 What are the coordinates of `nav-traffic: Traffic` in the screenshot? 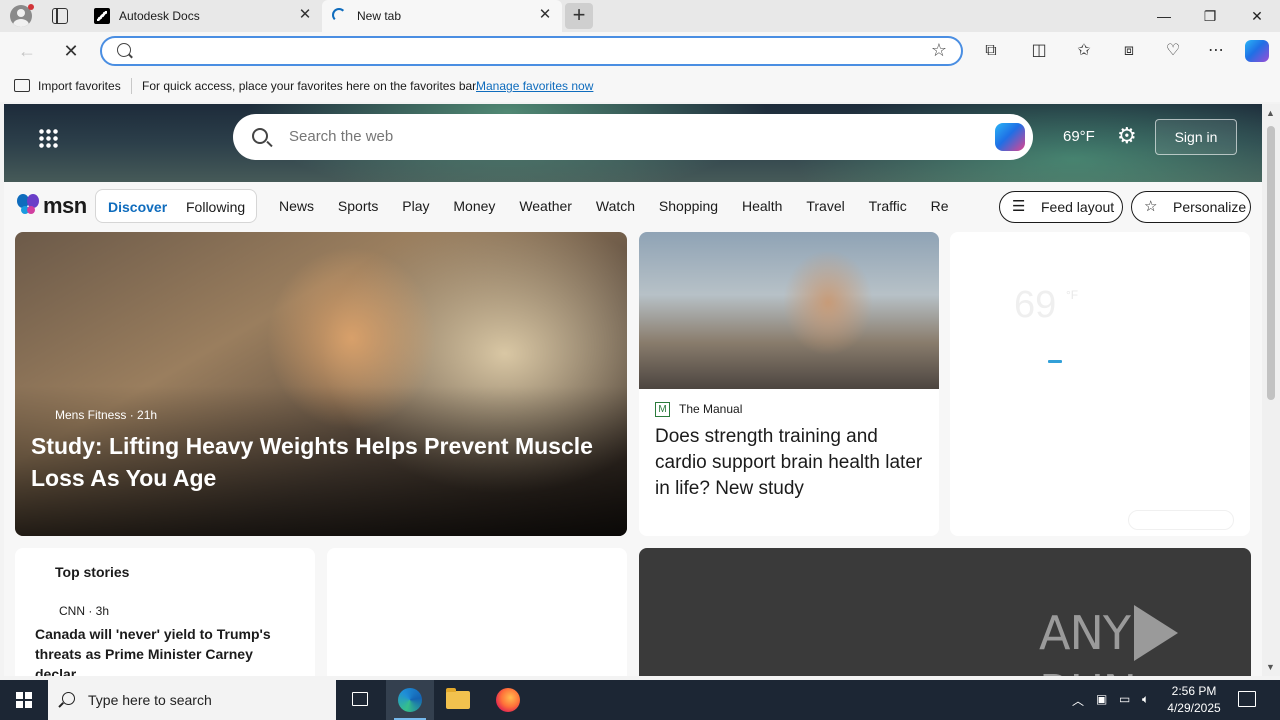 It's located at (888, 206).